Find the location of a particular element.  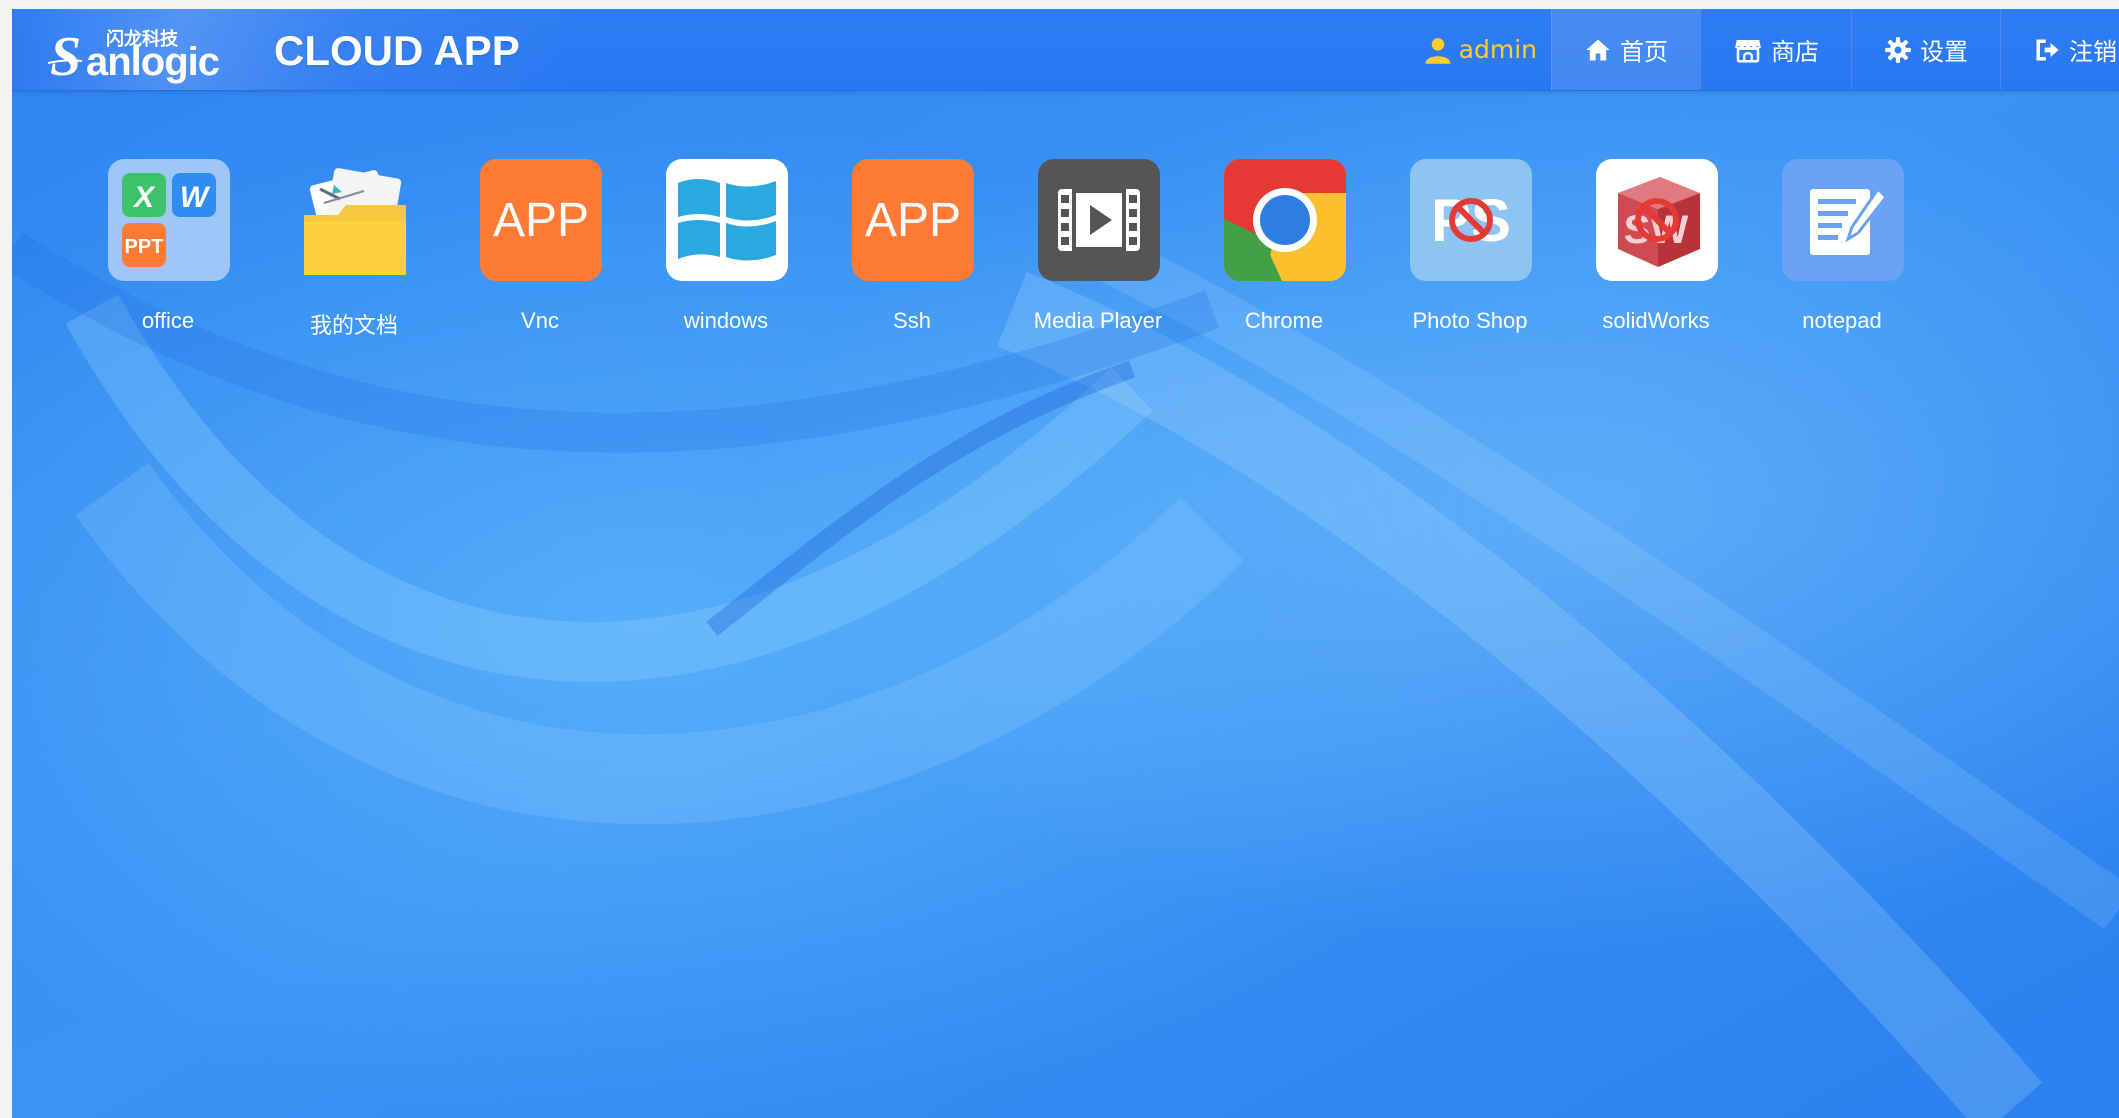

photoshop-disabled-icon: PS is located at coordinates (1471, 220).